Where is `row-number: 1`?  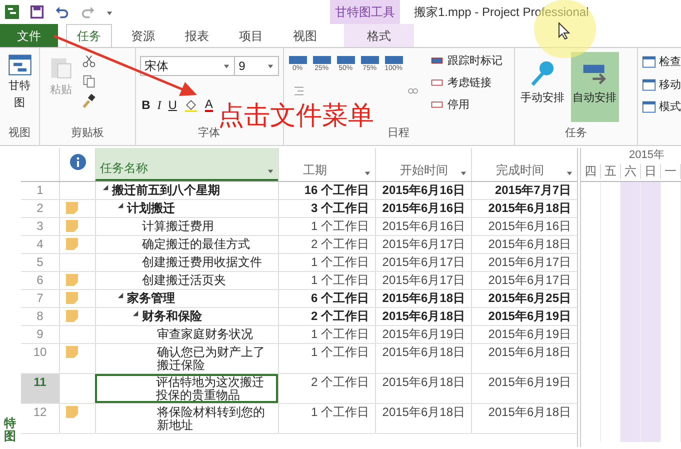
row-number: 1 is located at coordinates (40, 190).